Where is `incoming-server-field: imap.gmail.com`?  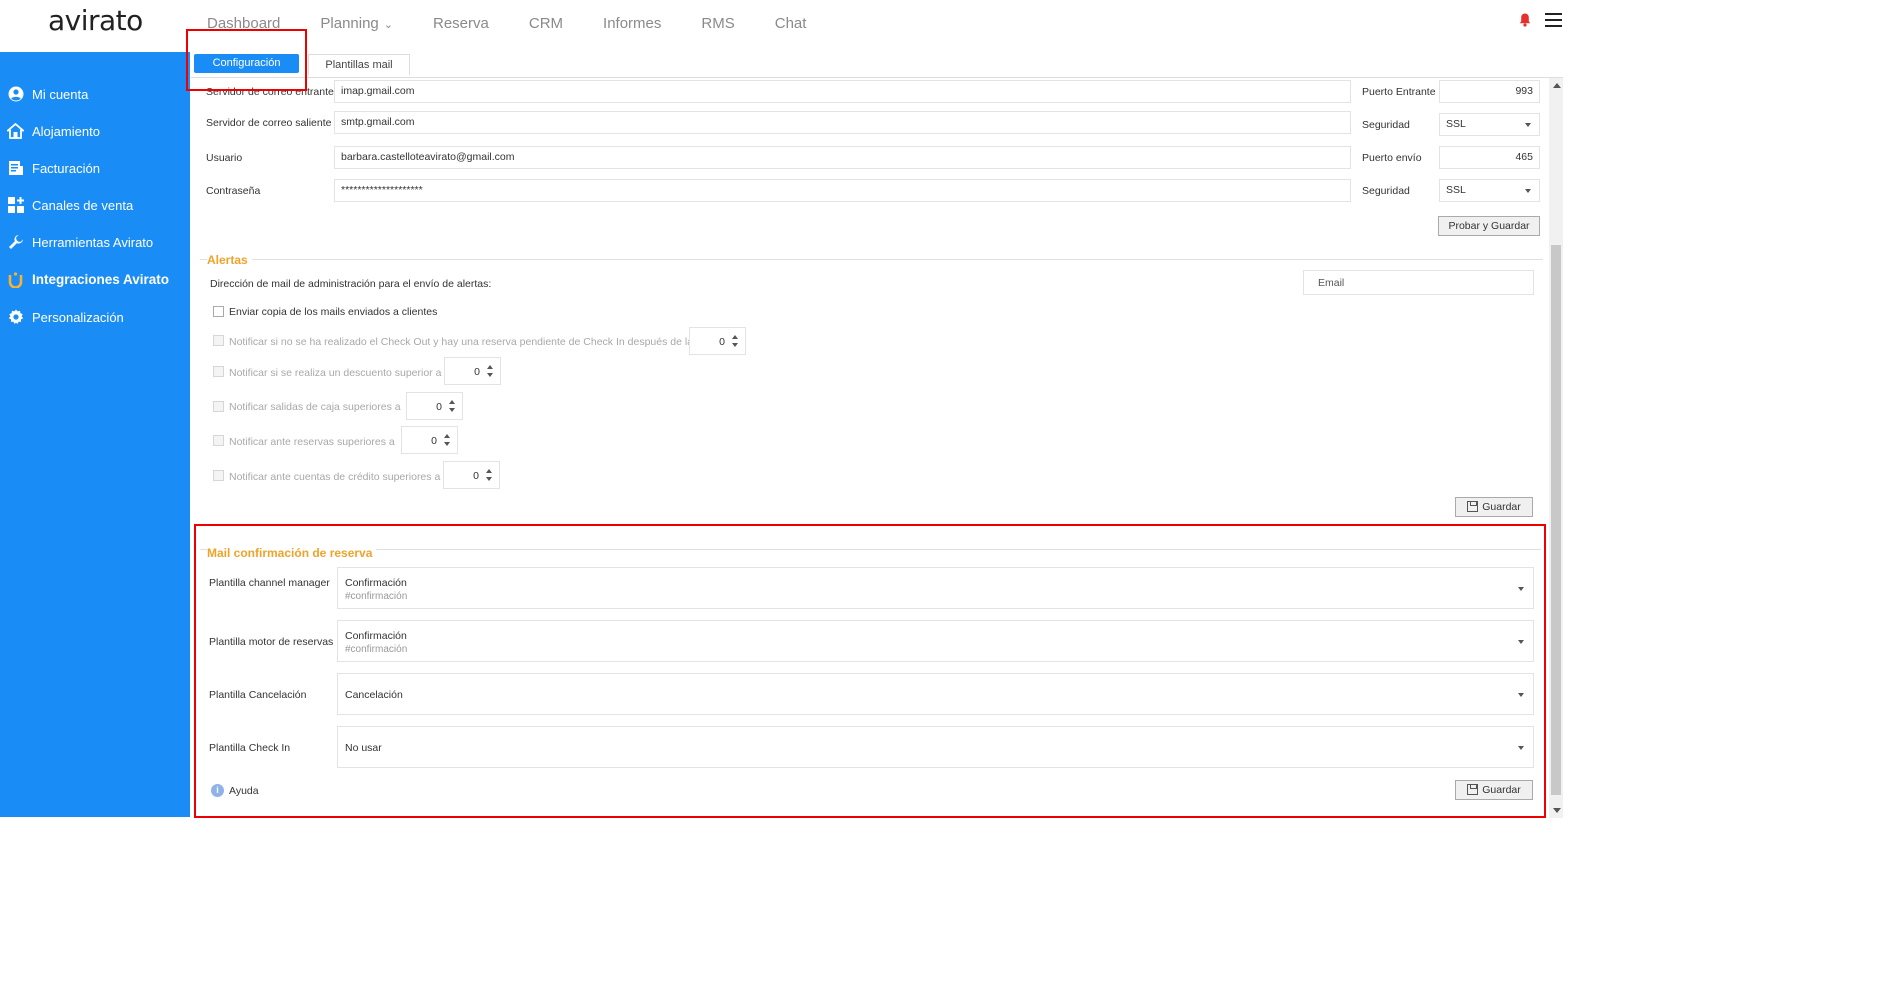 incoming-server-field: imap.gmail.com is located at coordinates (842, 91).